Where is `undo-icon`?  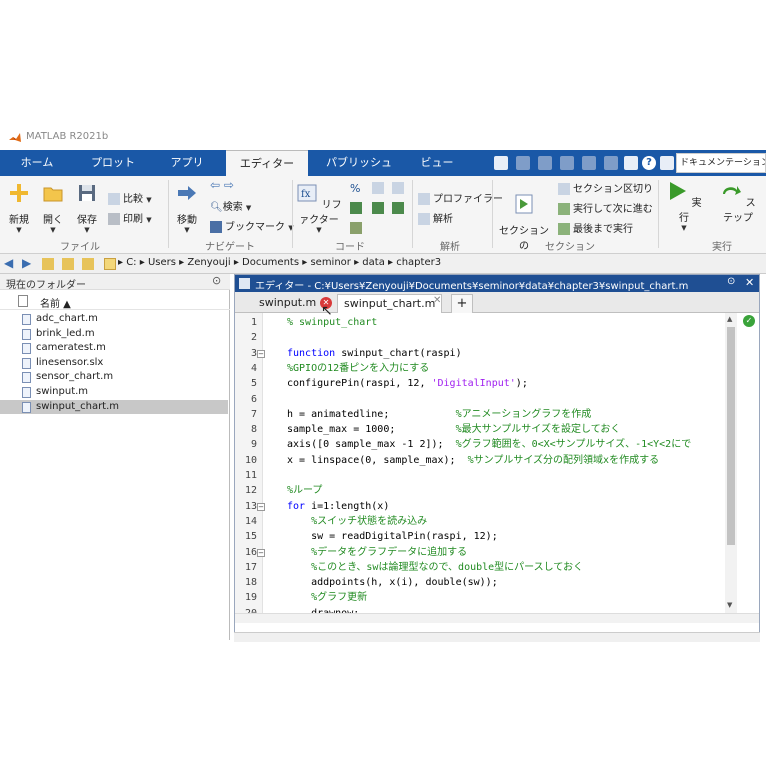 undo-icon is located at coordinates (589, 163).